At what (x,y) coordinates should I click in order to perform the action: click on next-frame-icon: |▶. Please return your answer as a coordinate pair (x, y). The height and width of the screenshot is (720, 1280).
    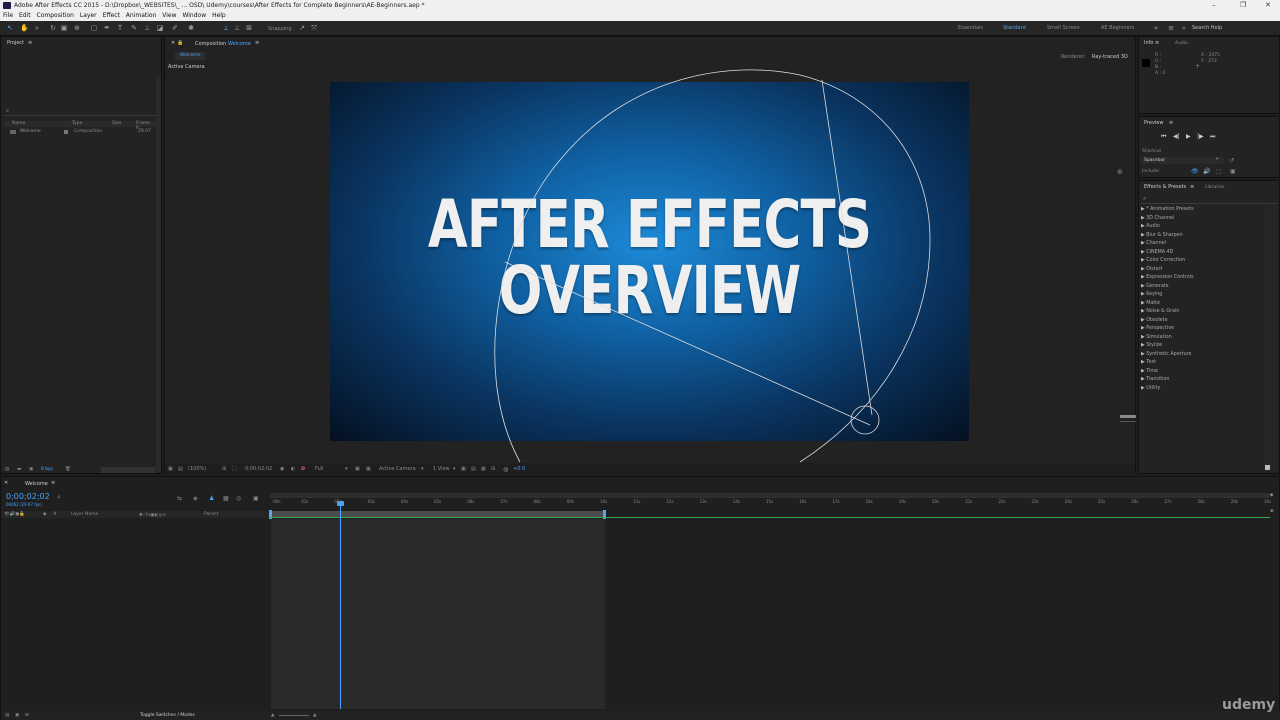
    Looking at the image, I should click on (1200, 136).